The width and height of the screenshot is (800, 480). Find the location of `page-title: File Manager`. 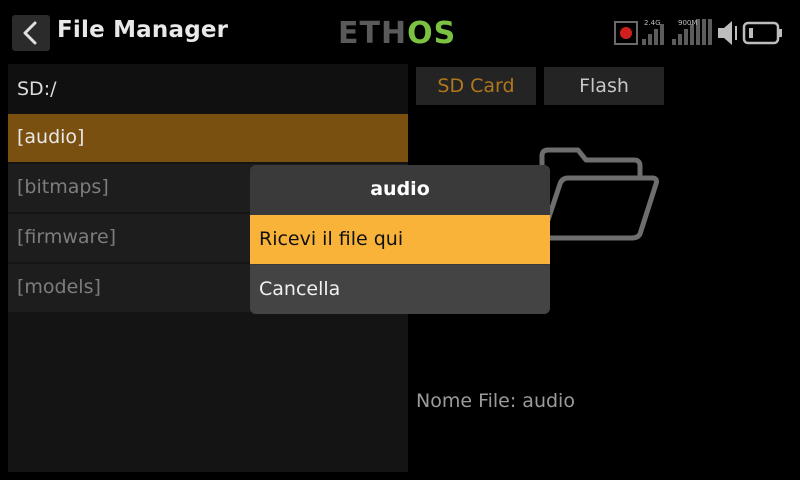

page-title: File Manager is located at coordinates (143, 30).